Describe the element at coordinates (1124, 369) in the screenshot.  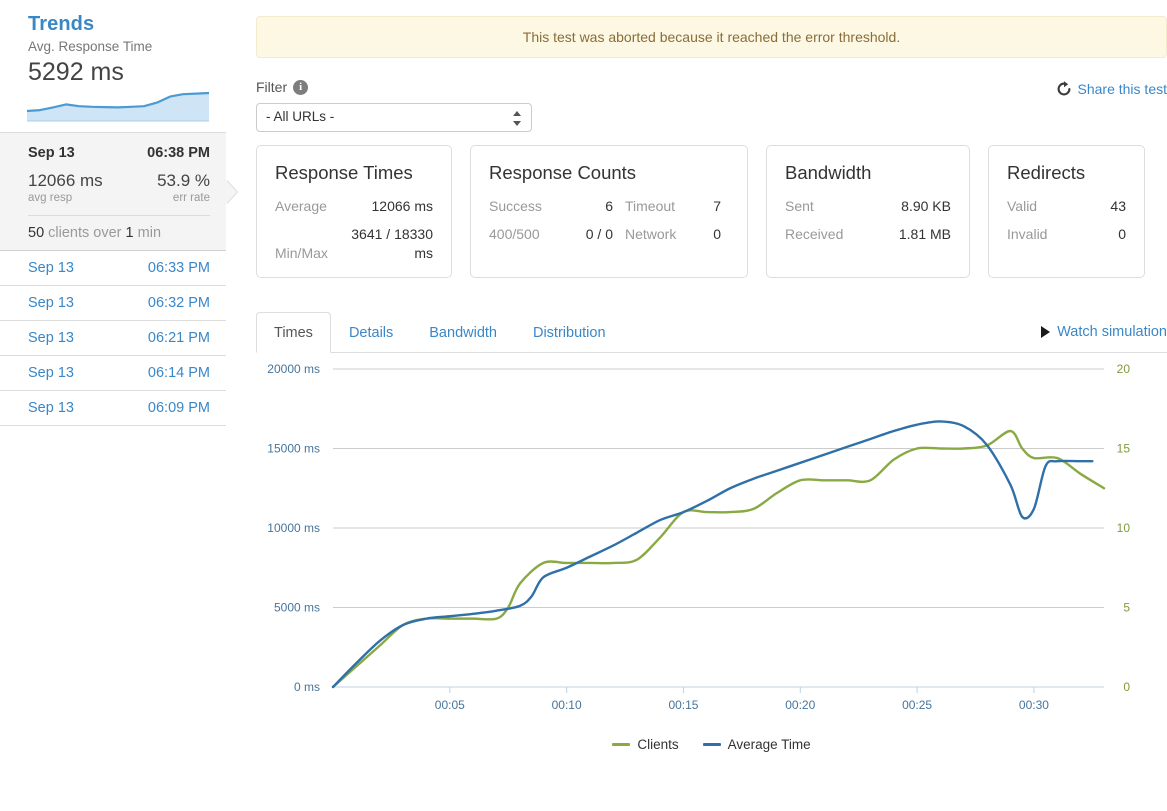
I see `svg-text: 20` at that location.